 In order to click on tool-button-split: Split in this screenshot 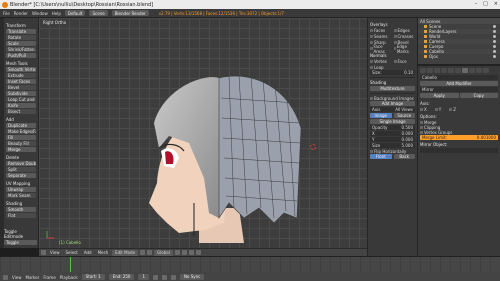, I will do `click(21, 169)`.